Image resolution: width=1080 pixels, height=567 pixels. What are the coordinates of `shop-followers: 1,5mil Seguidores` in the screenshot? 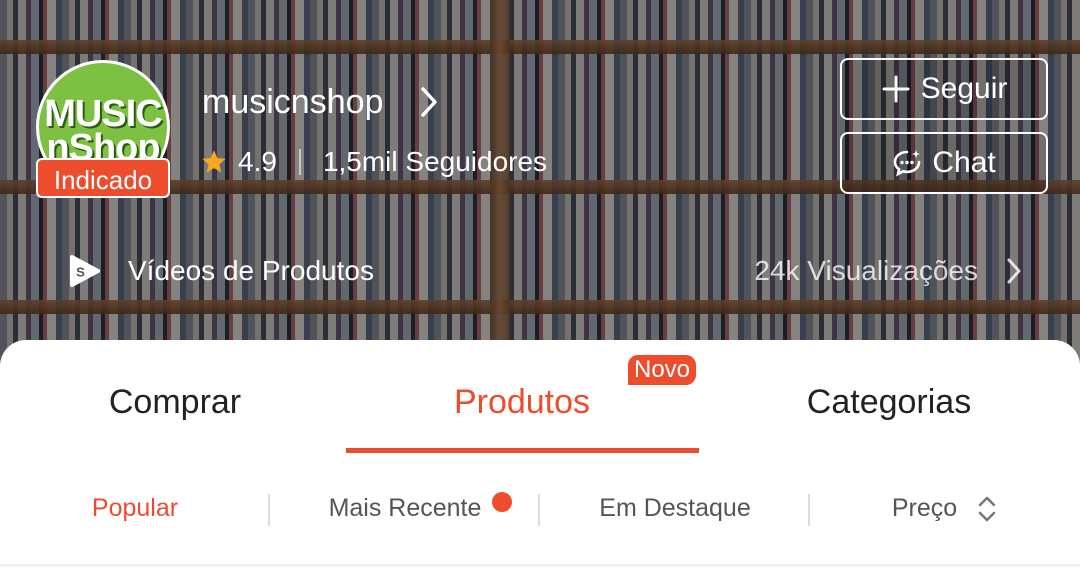 It's located at (435, 161).